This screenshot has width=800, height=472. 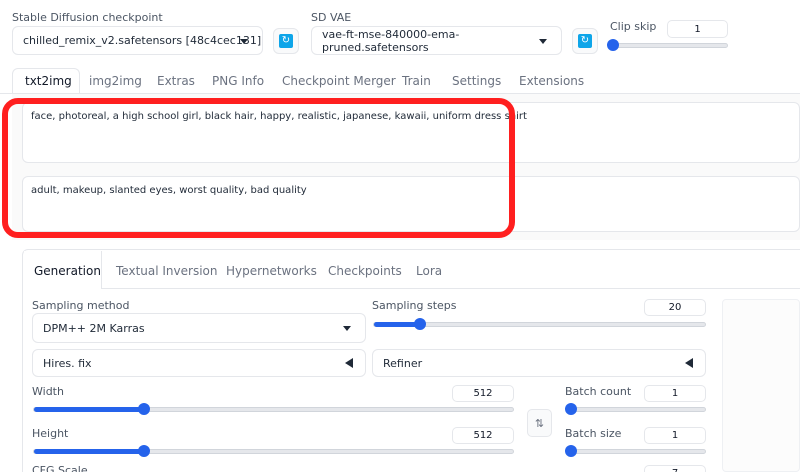 I want to click on swap-vertical-icon: ⇅, so click(x=539, y=423).